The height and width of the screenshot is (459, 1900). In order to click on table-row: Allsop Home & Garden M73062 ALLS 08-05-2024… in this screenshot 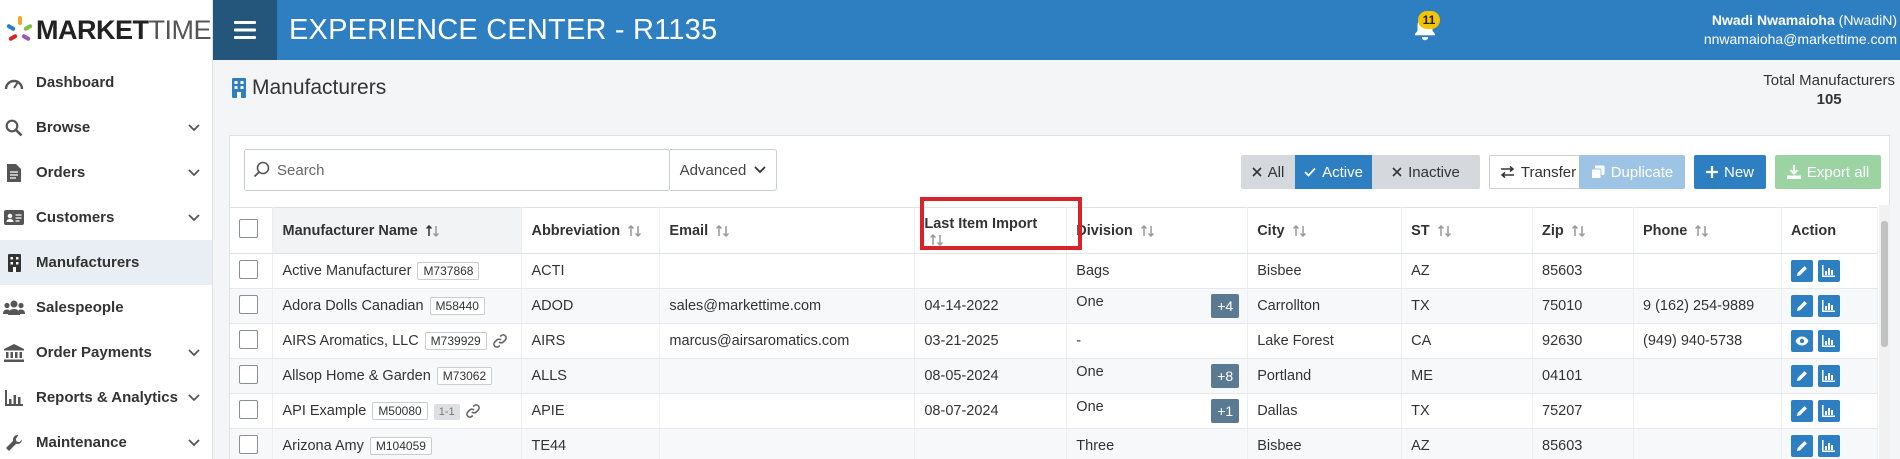, I will do `click(1054, 376)`.